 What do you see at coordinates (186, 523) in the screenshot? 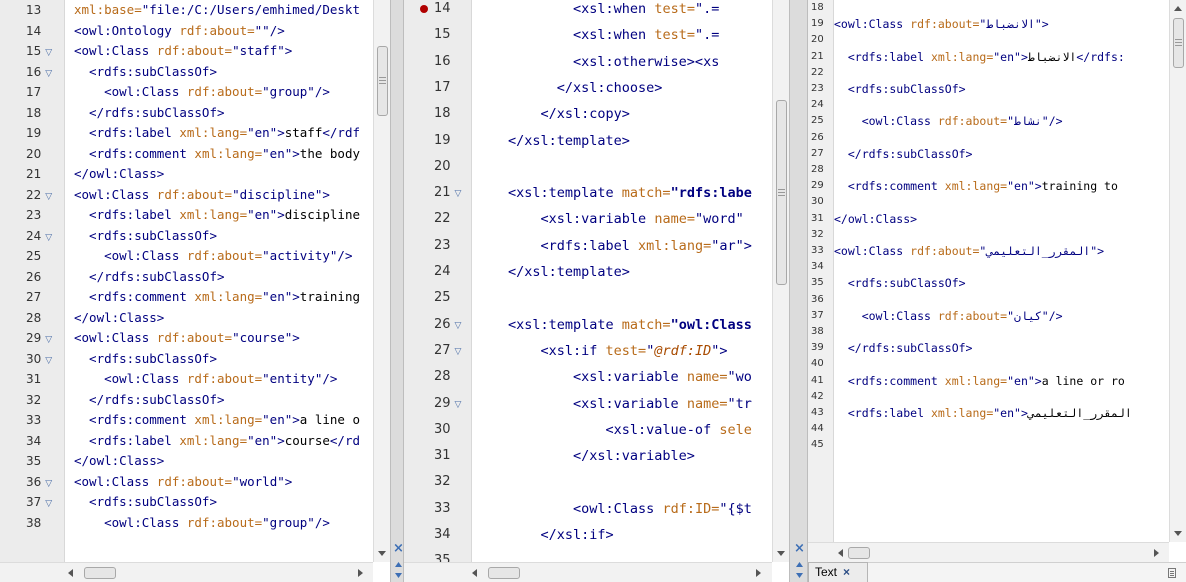
I see `code-line: 38 <owl:Class rdf:about="group"/>` at bounding box center [186, 523].